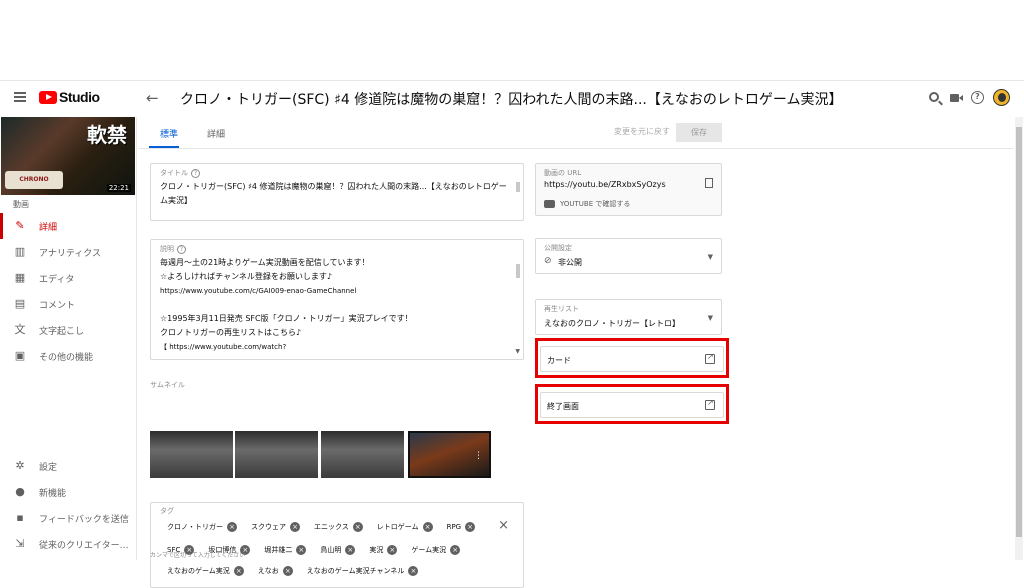 The height and width of the screenshot is (588, 1024). What do you see at coordinates (48, 97) in the screenshot?
I see `youtube-logo-icon` at bounding box center [48, 97].